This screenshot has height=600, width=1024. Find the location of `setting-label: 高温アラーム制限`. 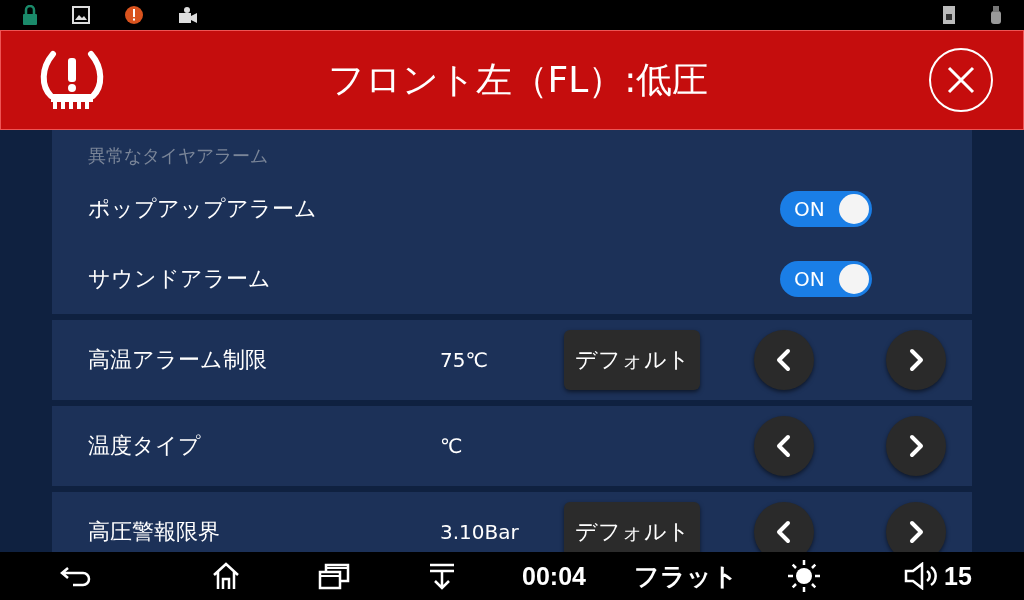

setting-label: 高温アラーム制限 is located at coordinates (178, 360).